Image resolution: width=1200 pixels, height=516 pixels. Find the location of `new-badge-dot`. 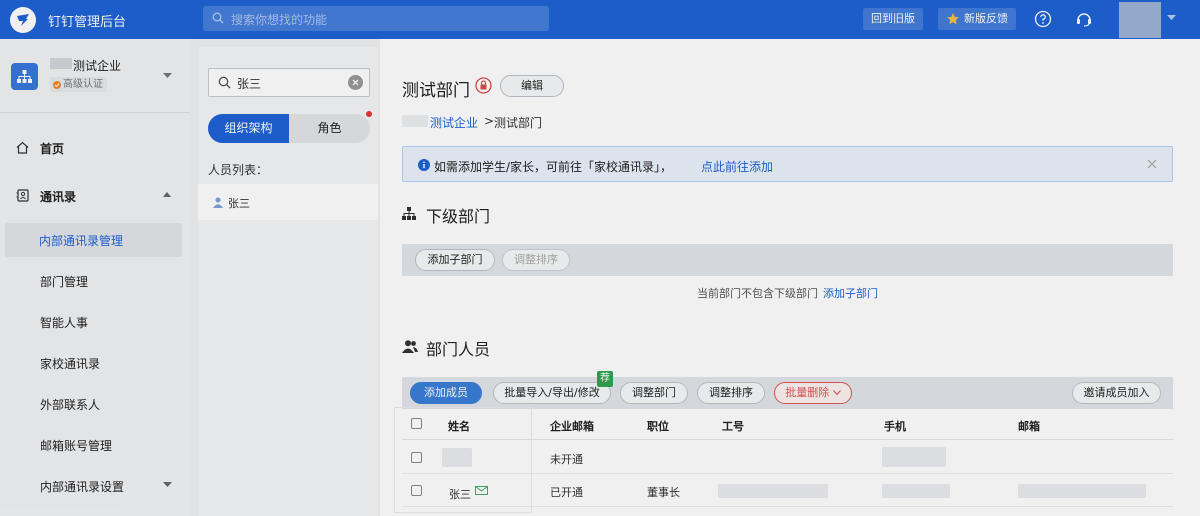

new-badge-dot is located at coordinates (369, 114).